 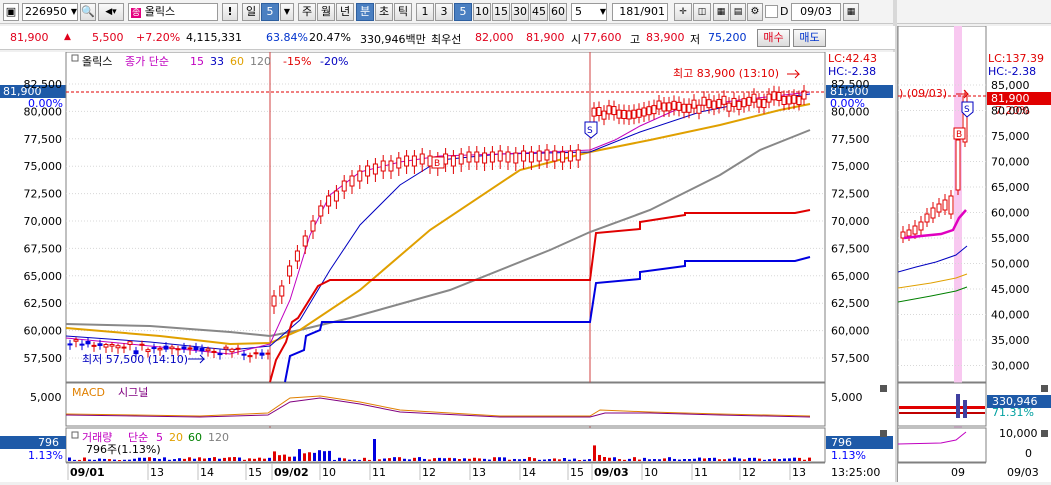 I want to click on page-indicator: 181/901, so click(x=640, y=12).